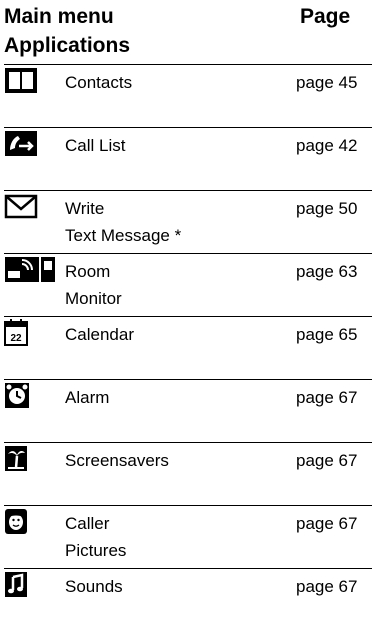 Image resolution: width=382 pixels, height=638 pixels. Describe the element at coordinates (87, 397) in the screenshot. I see `row-label: Alarm` at that location.